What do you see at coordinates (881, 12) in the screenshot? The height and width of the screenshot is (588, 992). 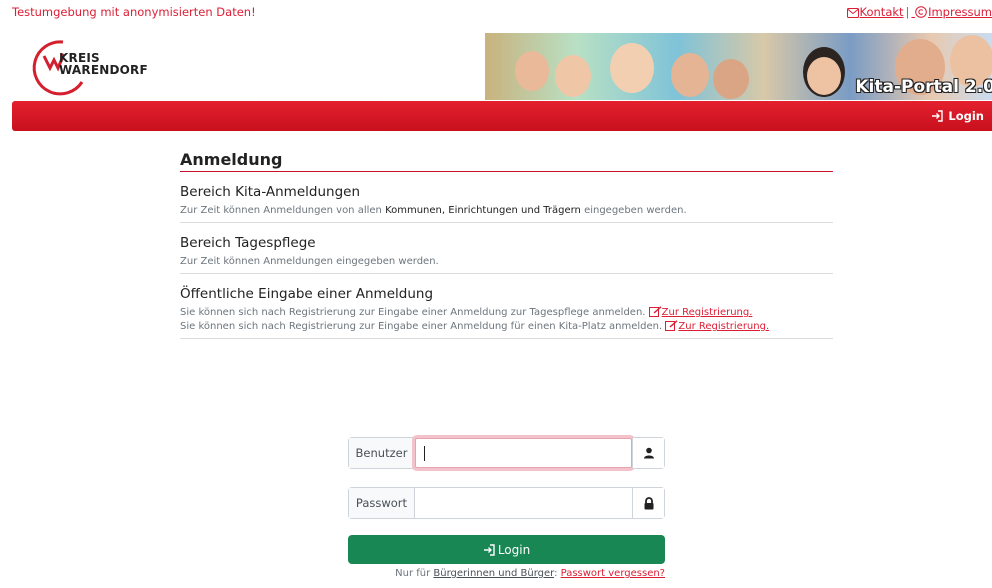 I see `contact-label: Kontakt` at bounding box center [881, 12].